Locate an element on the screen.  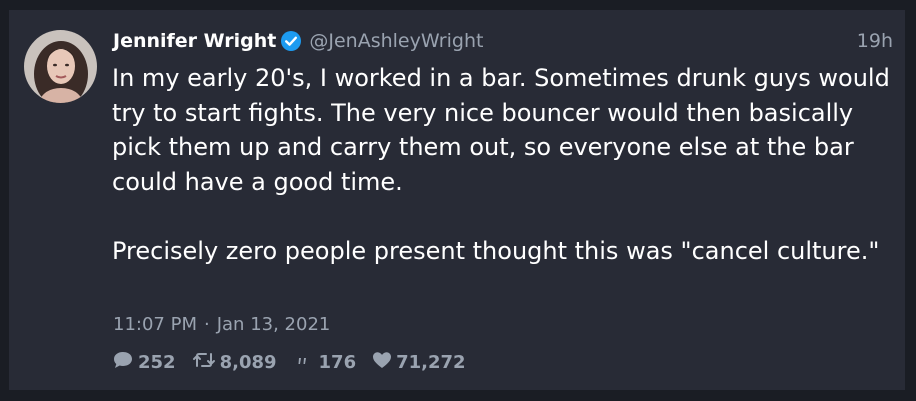
reply-count: 252 is located at coordinates (157, 362).